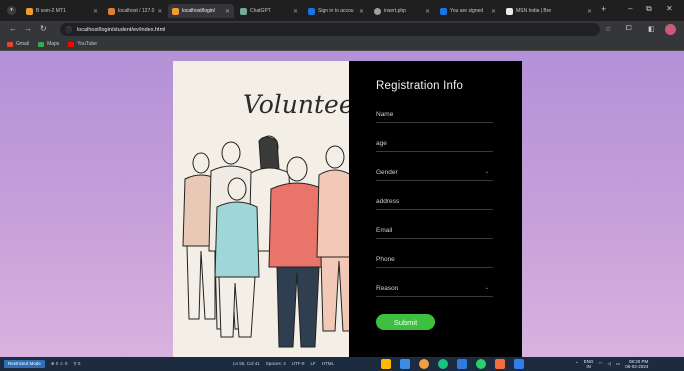 Image resolution: width=684 pixels, height=371 pixels. I want to click on system-tray: ⌃ ENG IN ◠ ◁ ▭ 08:20 PM 06-02-2024, so click(611, 364).